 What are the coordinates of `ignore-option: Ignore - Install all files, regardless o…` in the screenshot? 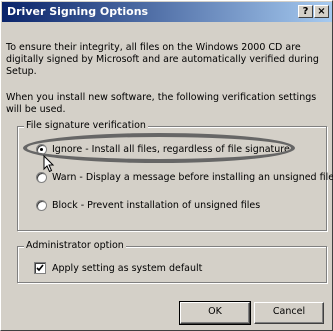 It's located at (163, 149).